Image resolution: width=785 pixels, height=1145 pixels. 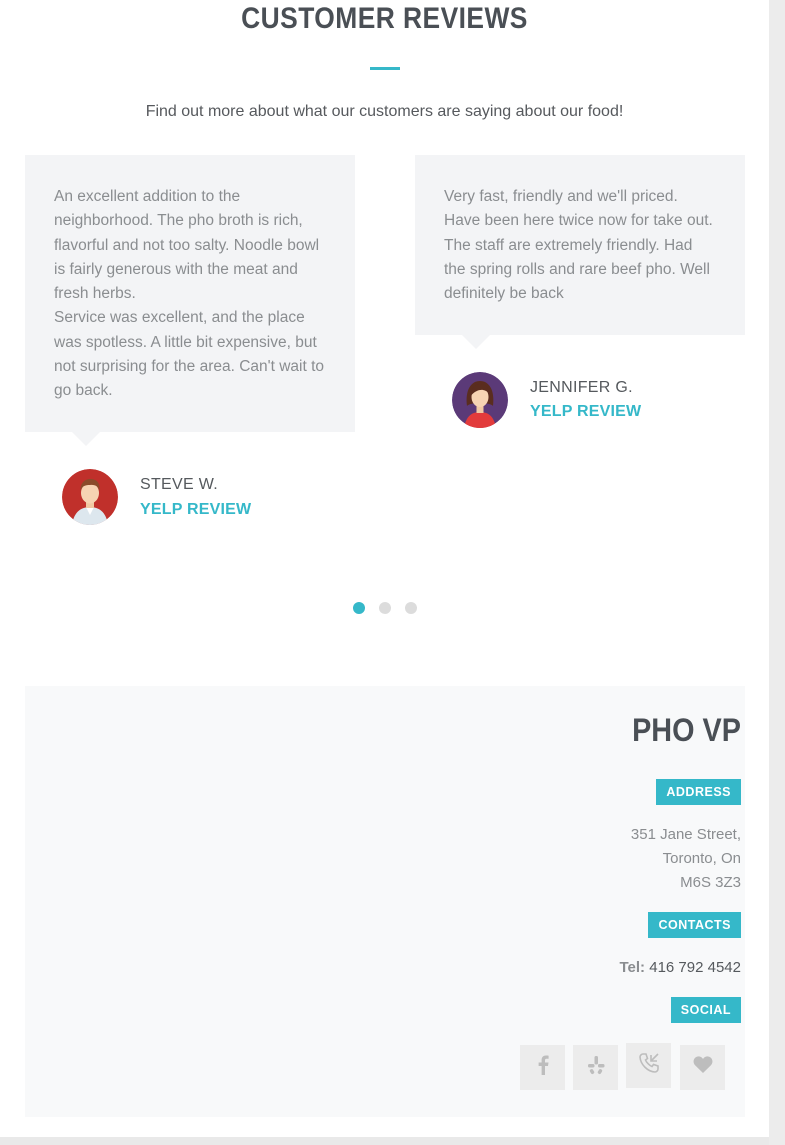 What do you see at coordinates (581, 387) in the screenshot?
I see `reviewer-name: JENNIFER G.` at bounding box center [581, 387].